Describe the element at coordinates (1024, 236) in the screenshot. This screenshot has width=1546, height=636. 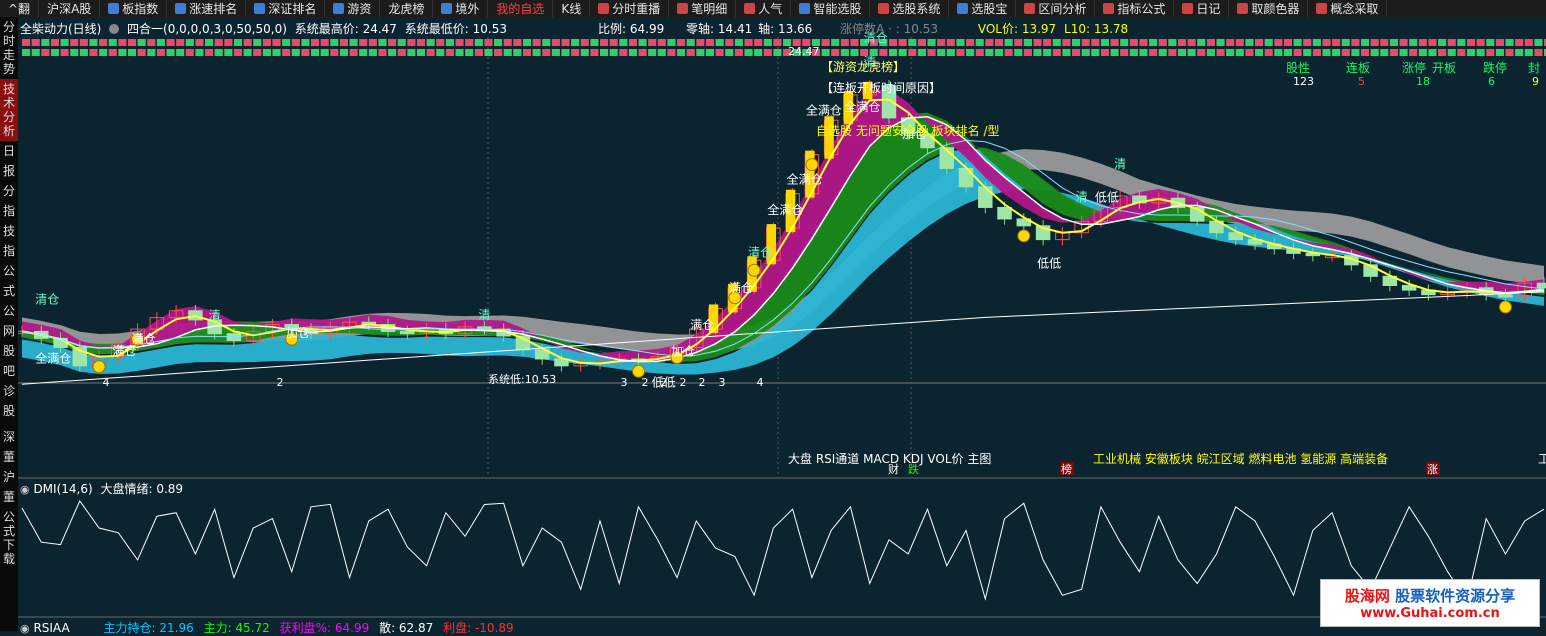
I see `emoji-face` at that location.